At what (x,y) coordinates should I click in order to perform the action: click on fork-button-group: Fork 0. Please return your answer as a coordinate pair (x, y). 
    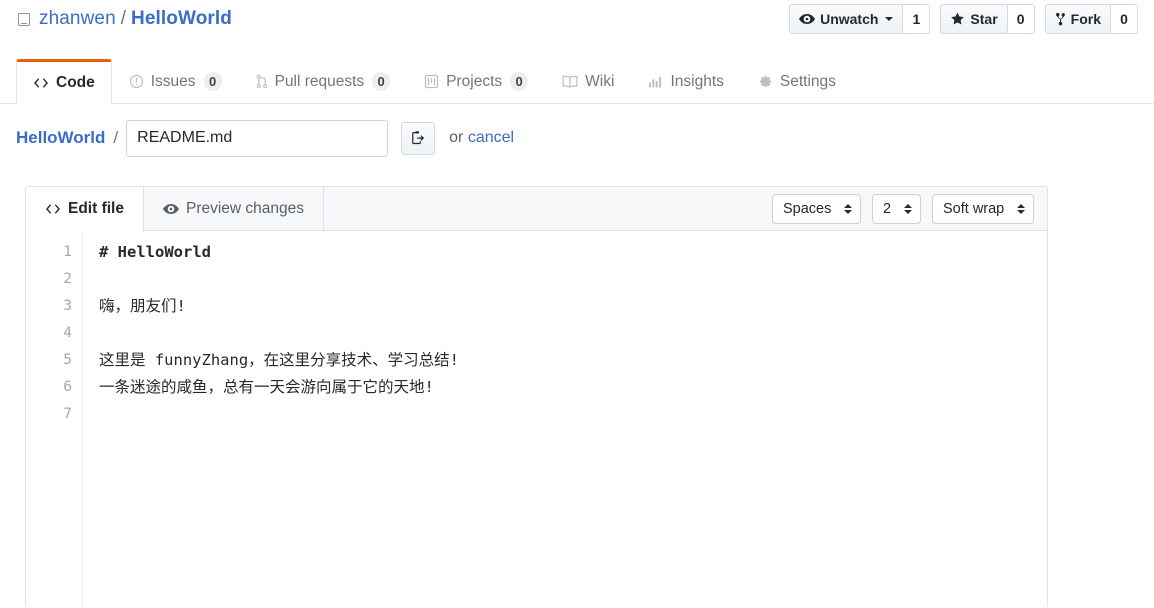
    Looking at the image, I should click on (1091, 19).